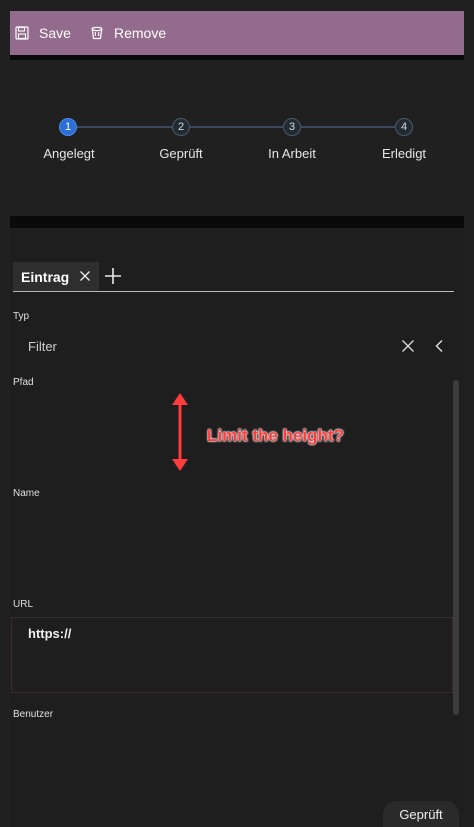 This screenshot has height=827, width=474. Describe the element at coordinates (292, 127) in the screenshot. I see `step-3-circle: 3` at that location.